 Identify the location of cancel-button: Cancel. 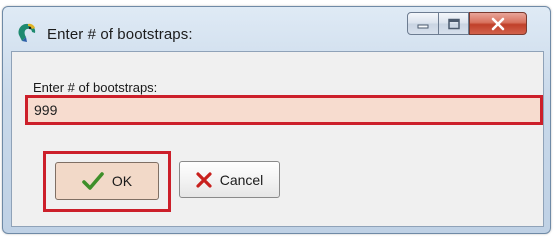
(229, 179).